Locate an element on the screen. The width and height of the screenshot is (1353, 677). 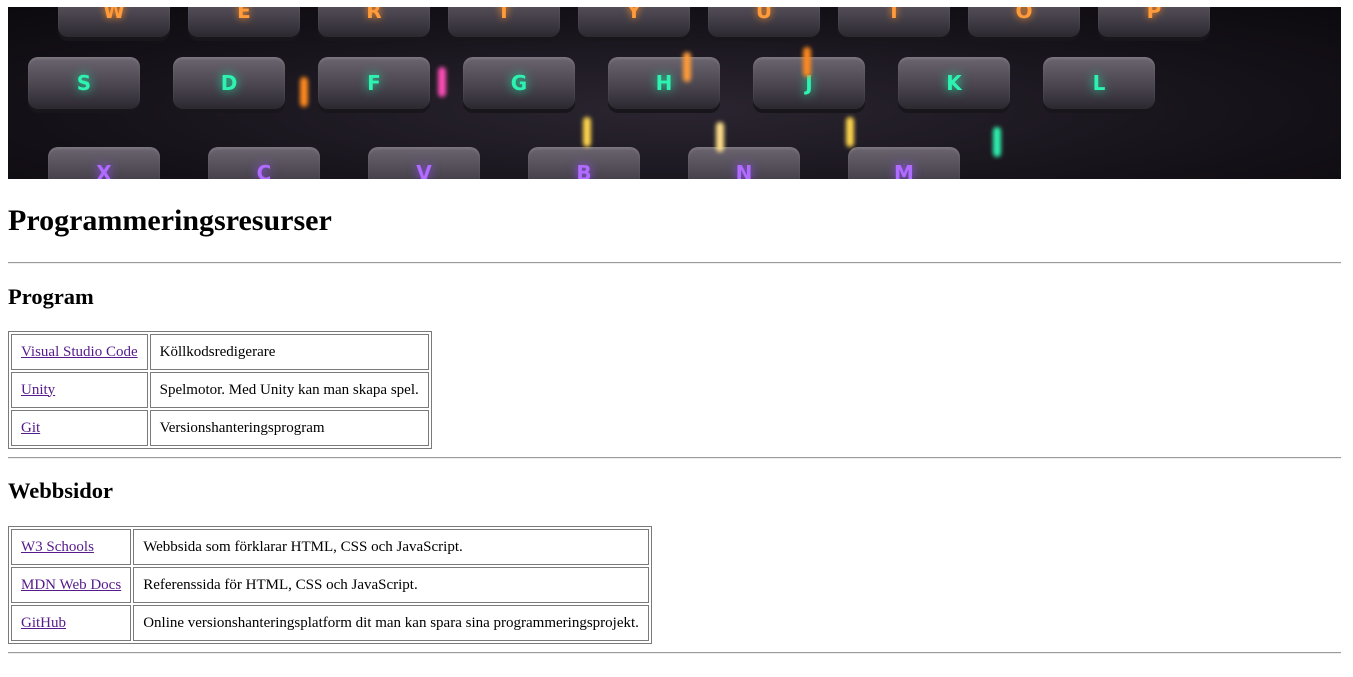
page-title: Programmeringsresurser is located at coordinates (170, 220).